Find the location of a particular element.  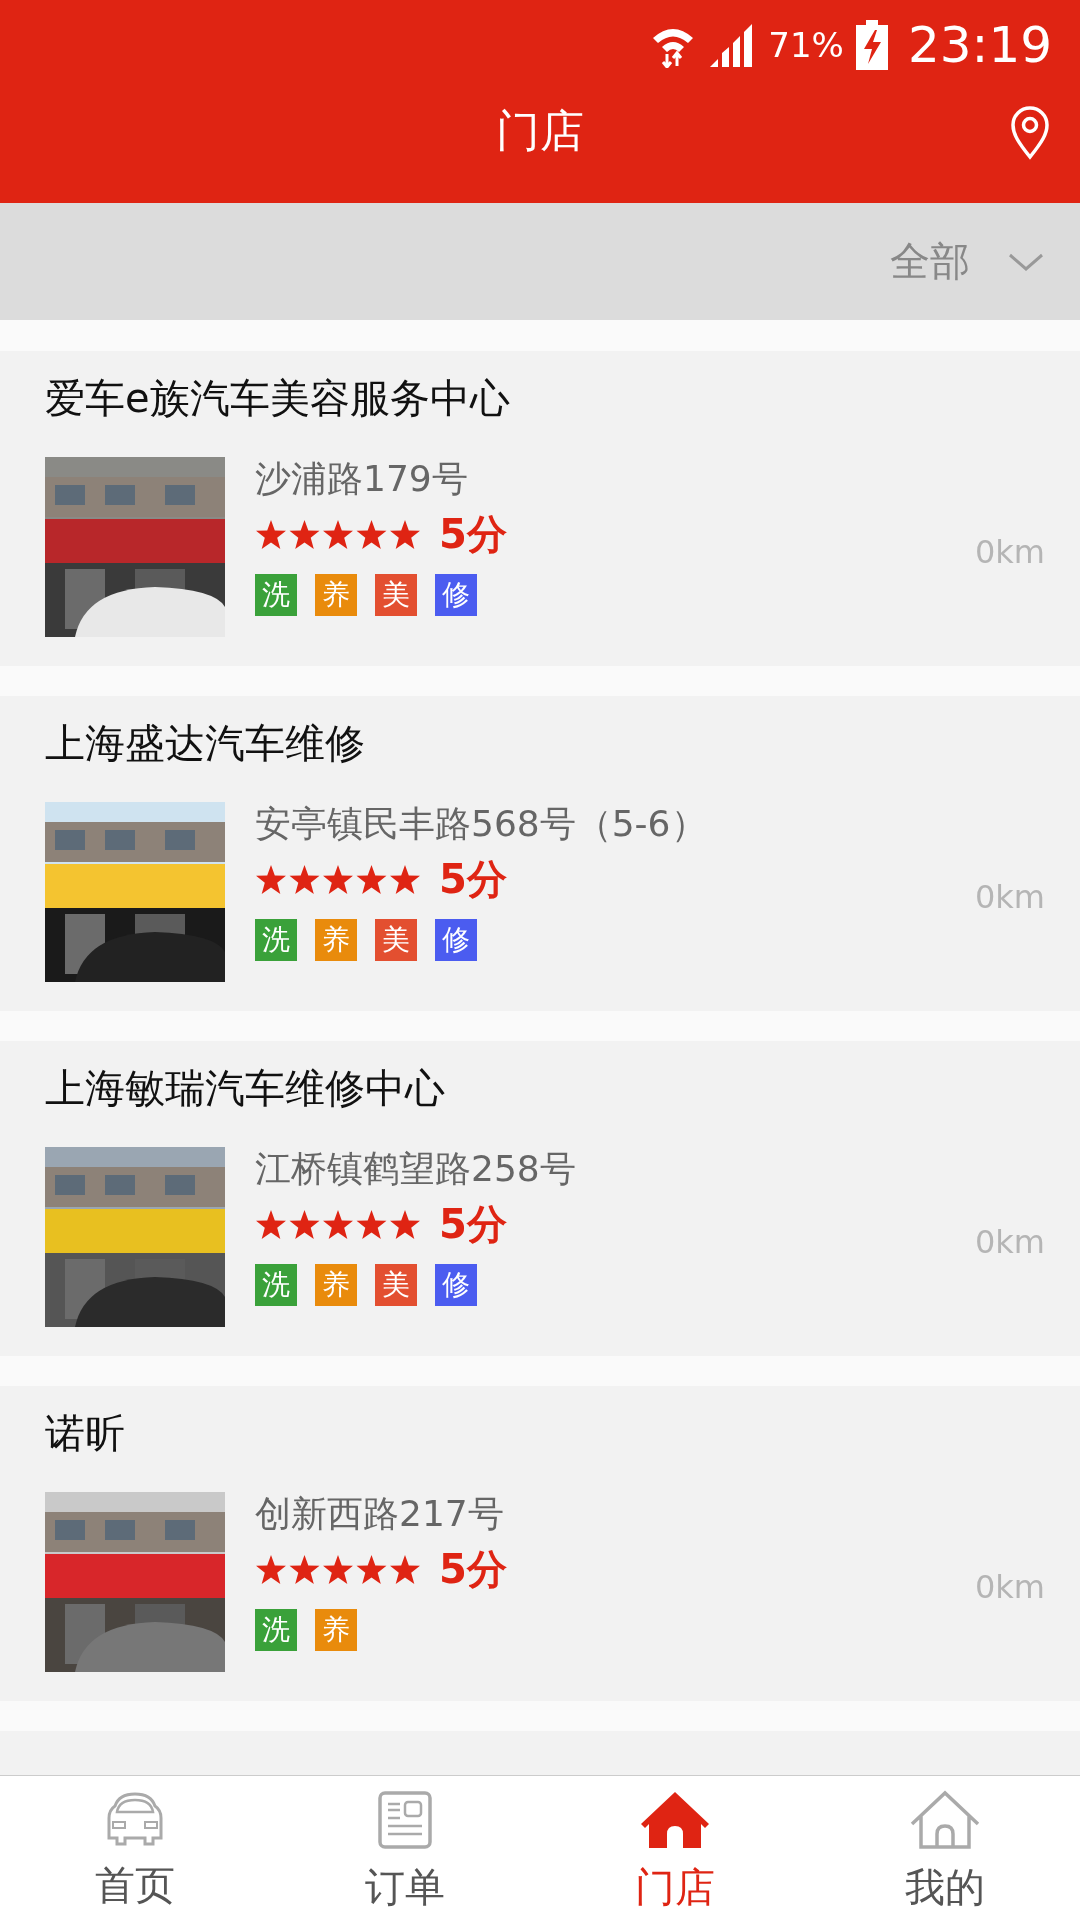

store-name: 爱车e族汽车美容服务中心 is located at coordinates (278, 398).